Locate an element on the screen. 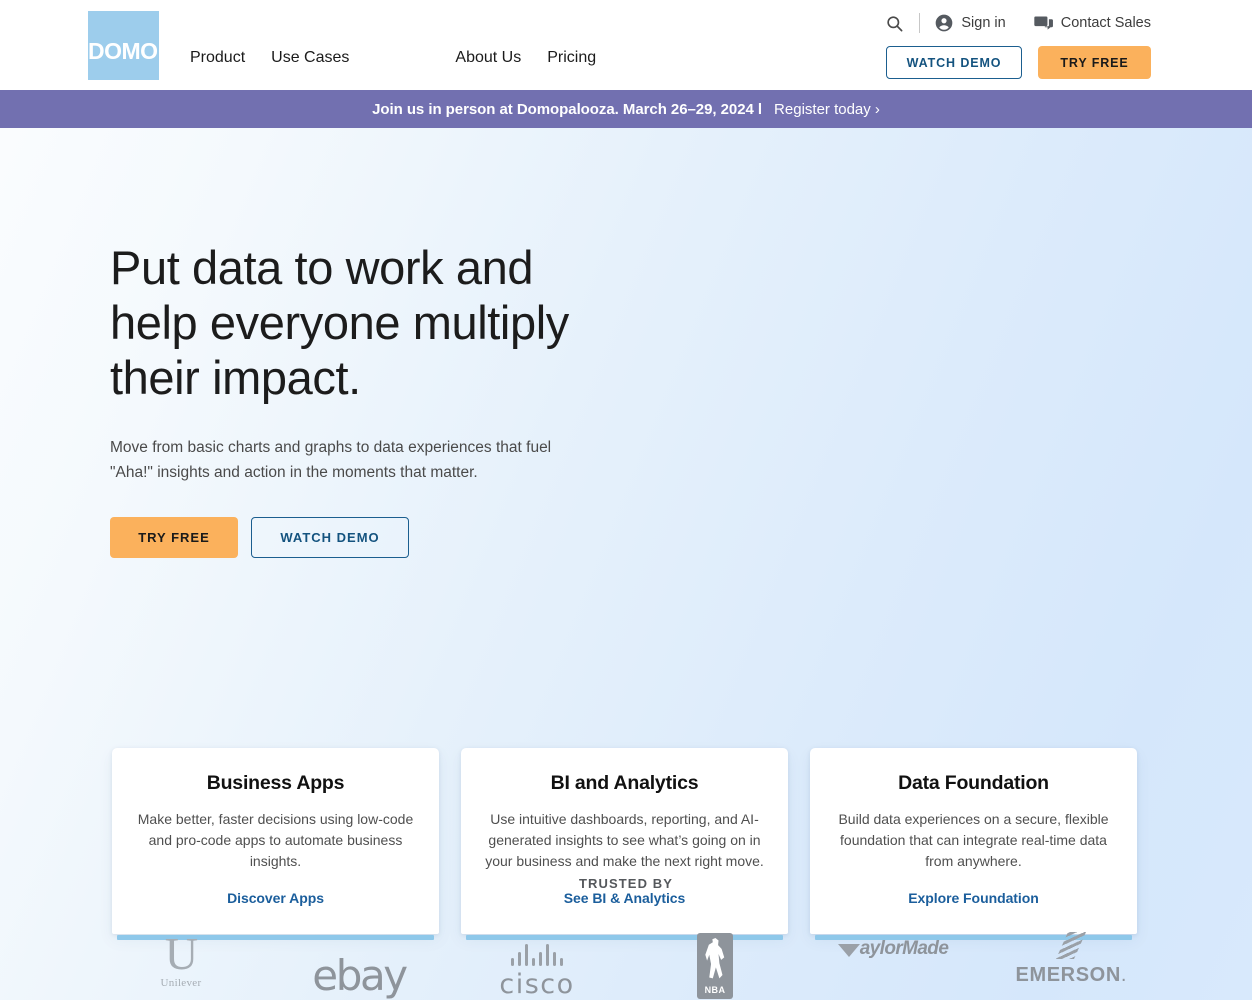  ebay-logo: ebay is located at coordinates (359, 960).